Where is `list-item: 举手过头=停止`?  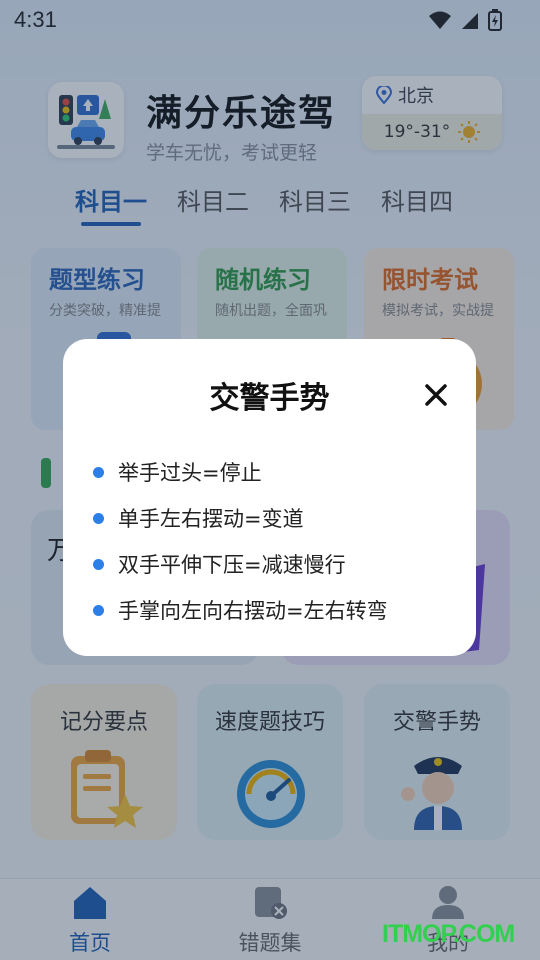
list-item: 举手过头=停止 is located at coordinates (240, 472).